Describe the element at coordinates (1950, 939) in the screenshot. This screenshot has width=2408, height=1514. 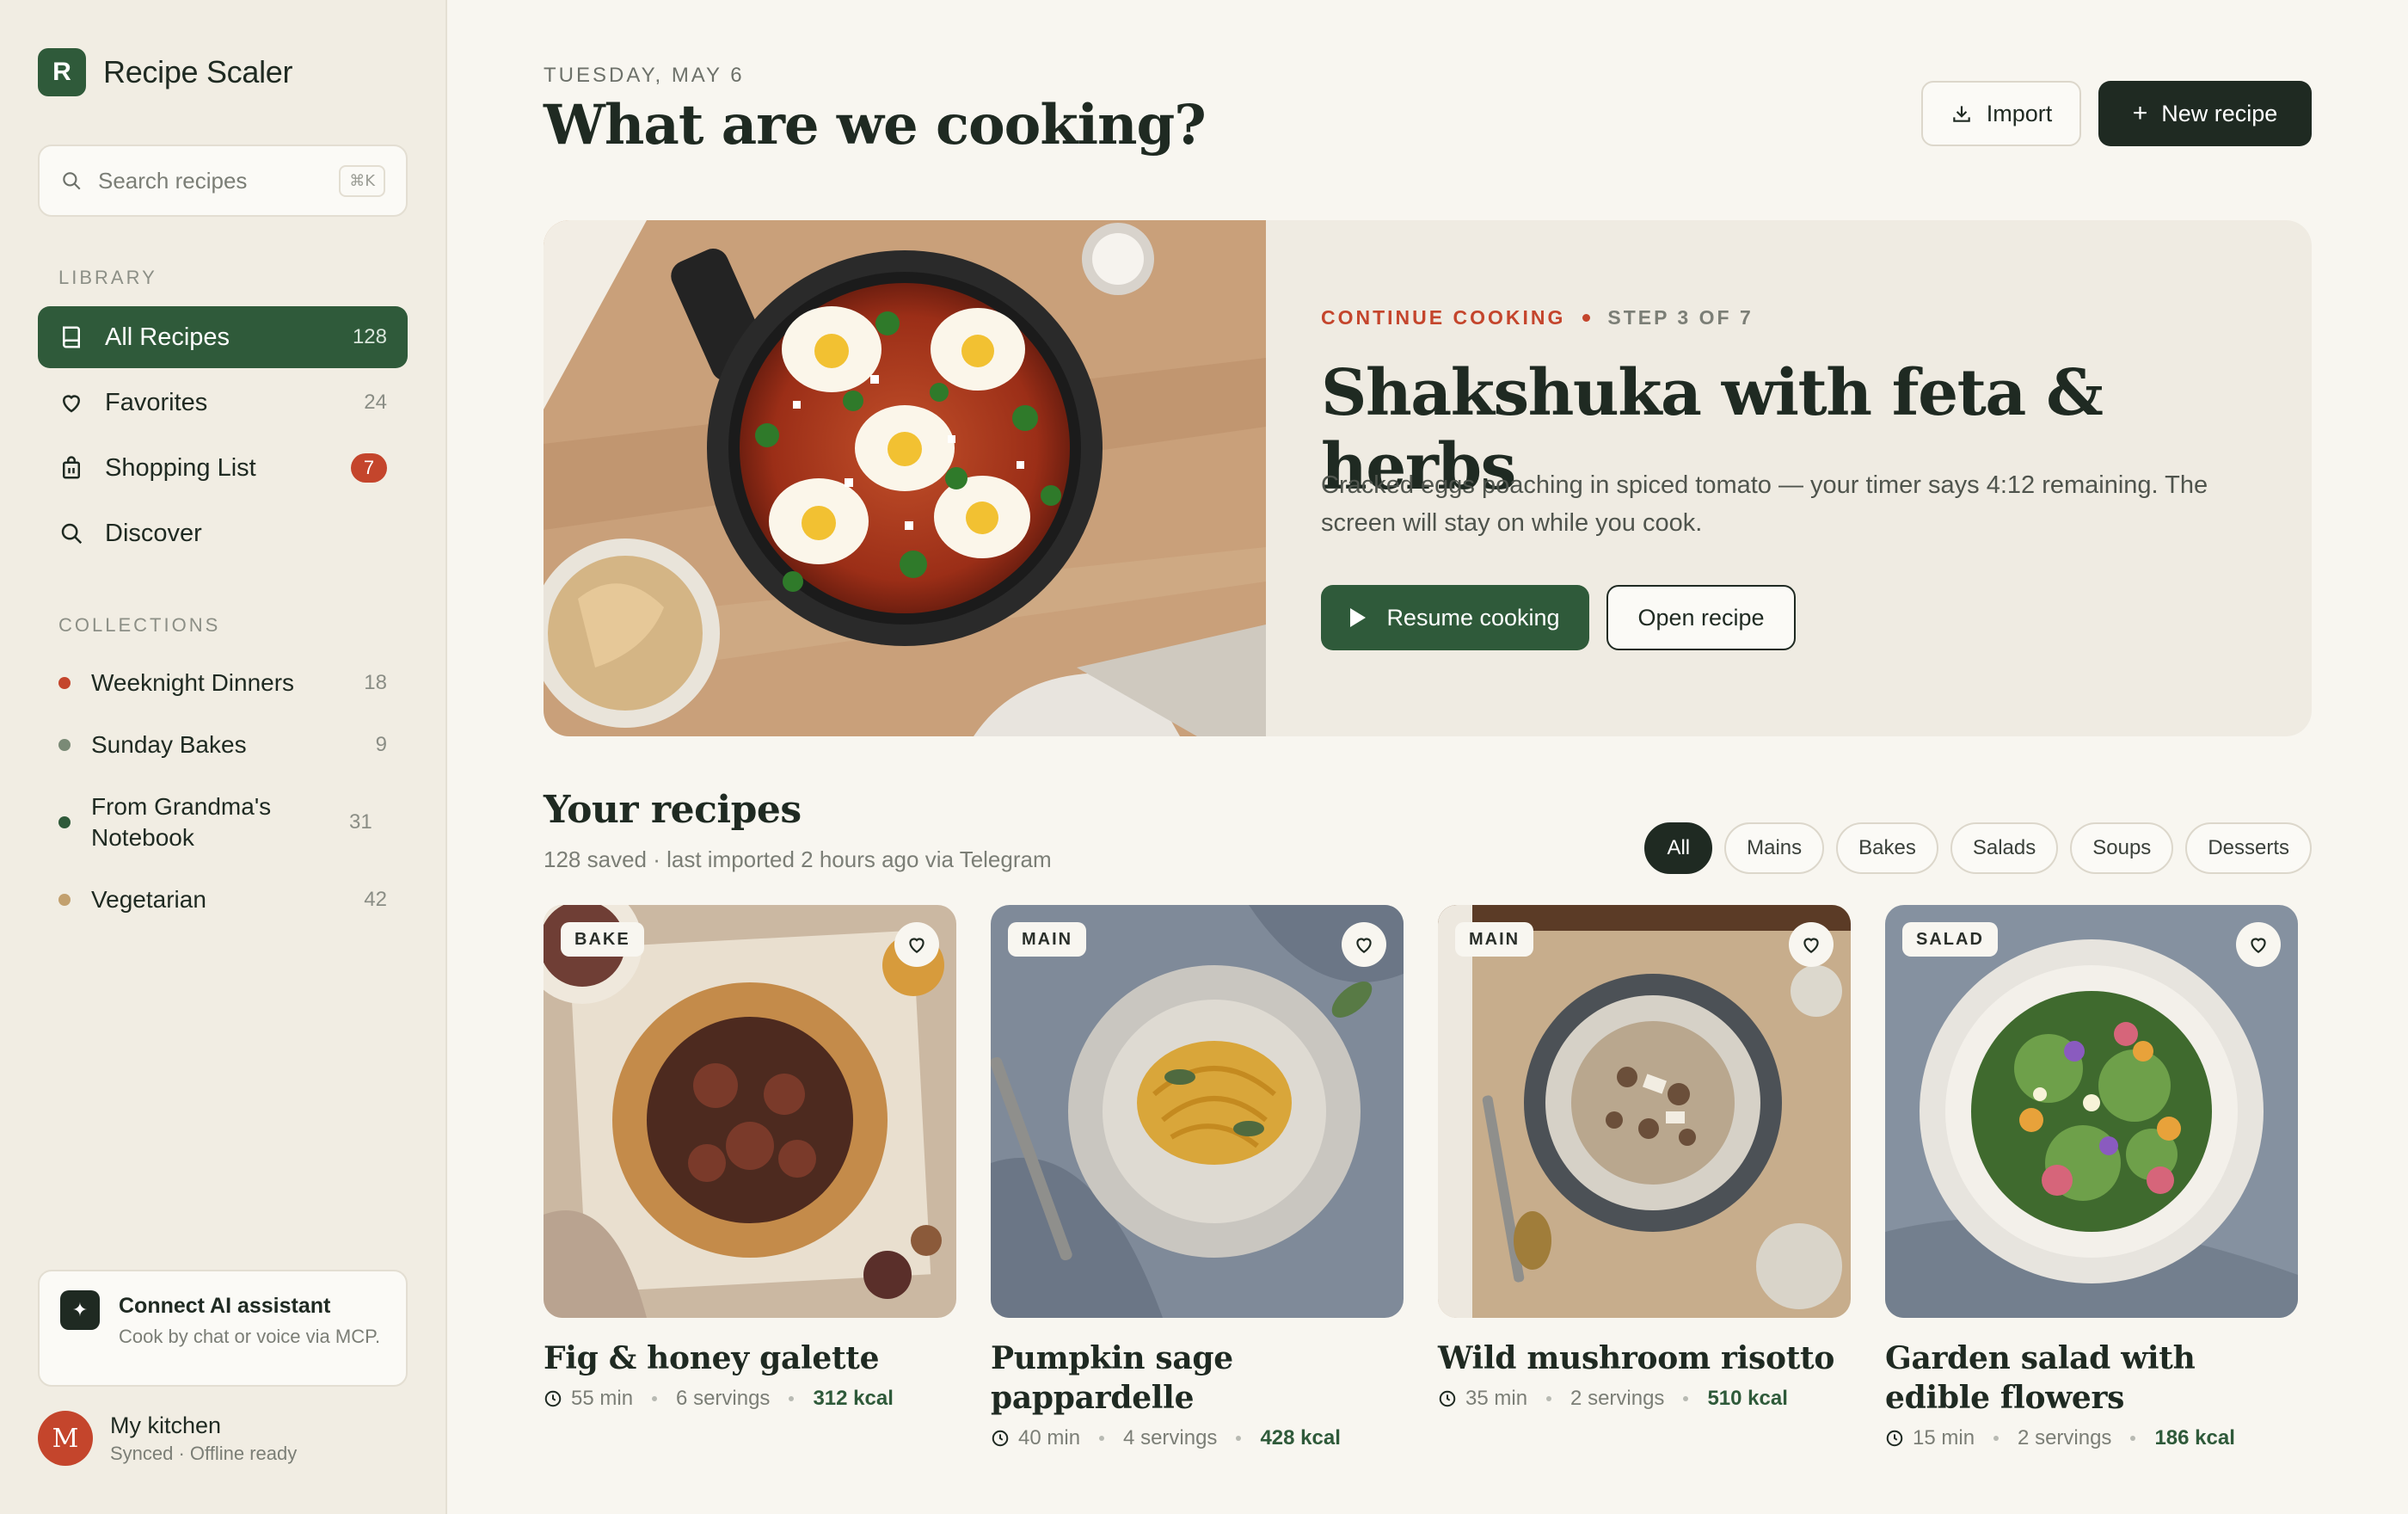
I see `category-tag: SALAD` at that location.